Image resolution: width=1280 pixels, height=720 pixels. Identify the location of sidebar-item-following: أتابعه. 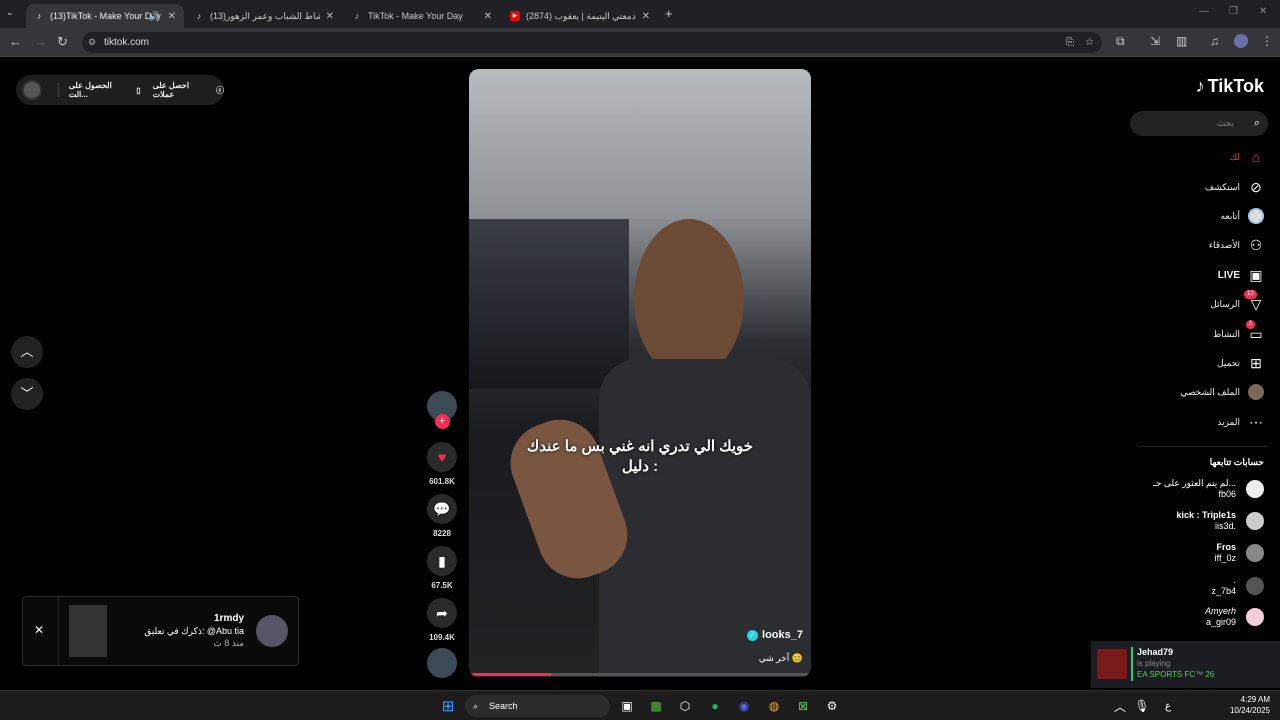
(1242, 216).